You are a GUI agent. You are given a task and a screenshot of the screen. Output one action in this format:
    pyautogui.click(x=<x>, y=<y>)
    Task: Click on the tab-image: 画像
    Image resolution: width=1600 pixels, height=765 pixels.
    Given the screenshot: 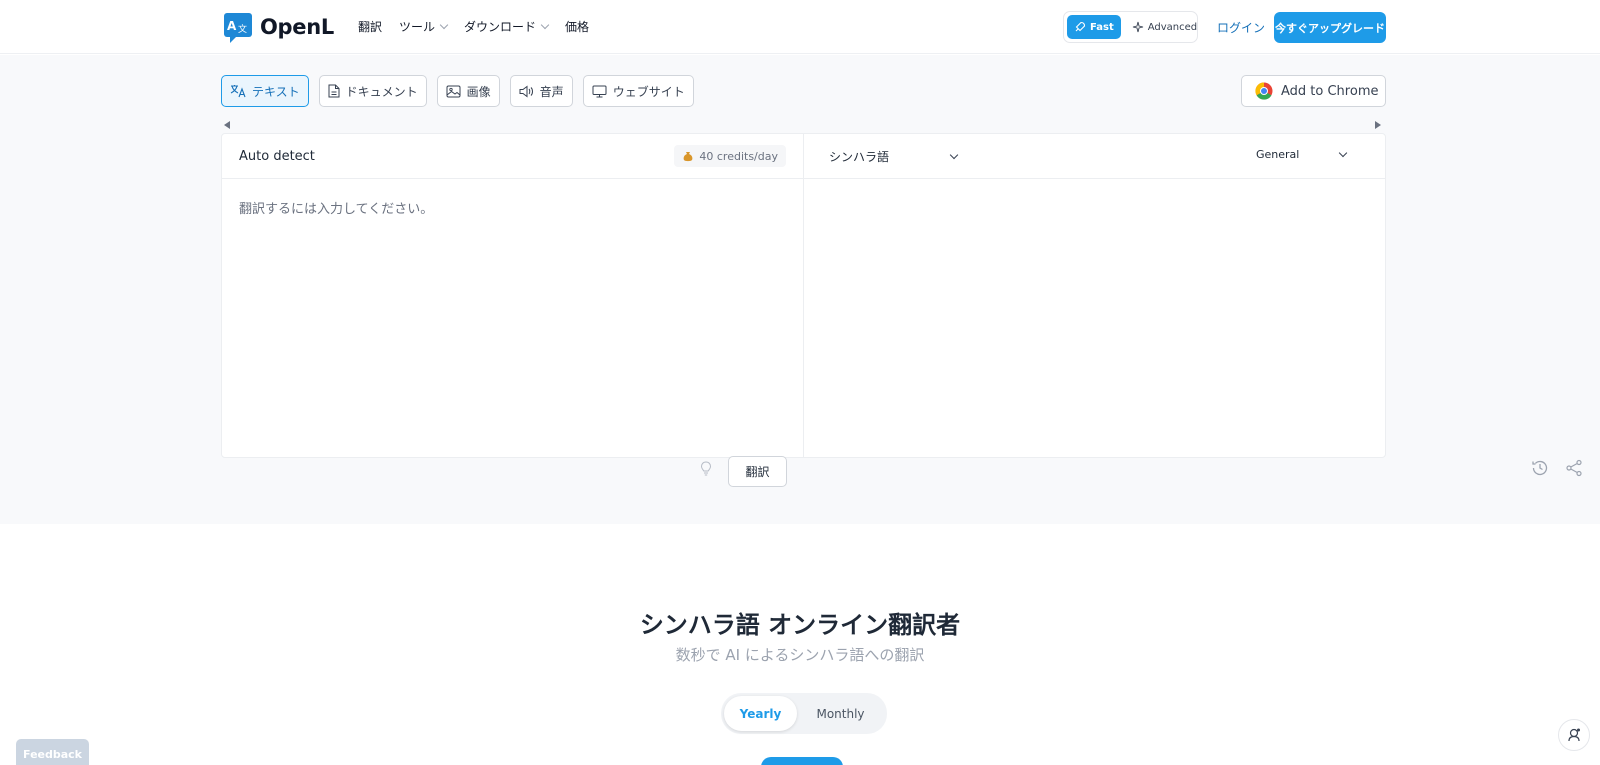 What is the action you would take?
    pyautogui.click(x=468, y=91)
    